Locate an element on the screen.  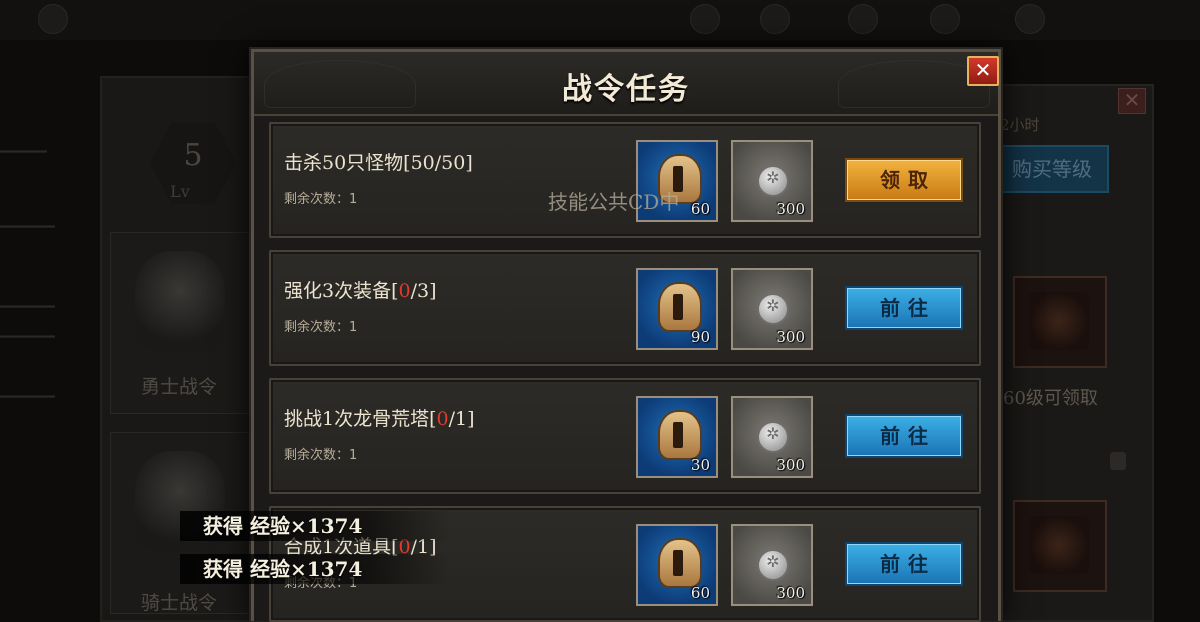
wings-reward-icon is located at coordinates (1059, 545).